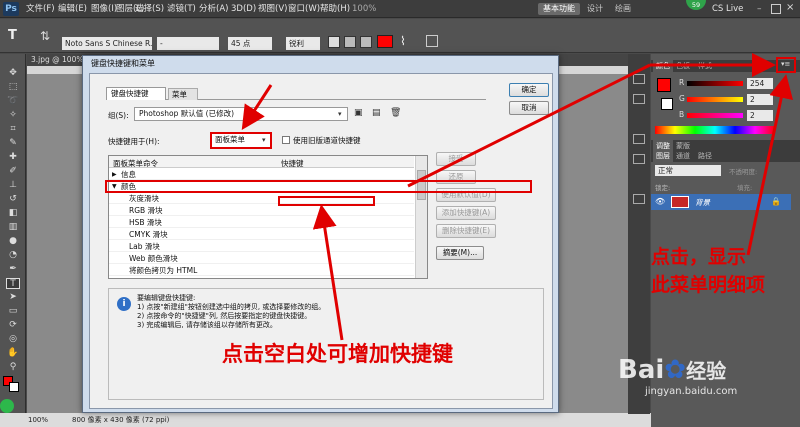 This screenshot has width=800, height=427. I want to click on watermark-brand: Bai✿经验, so click(672, 370).